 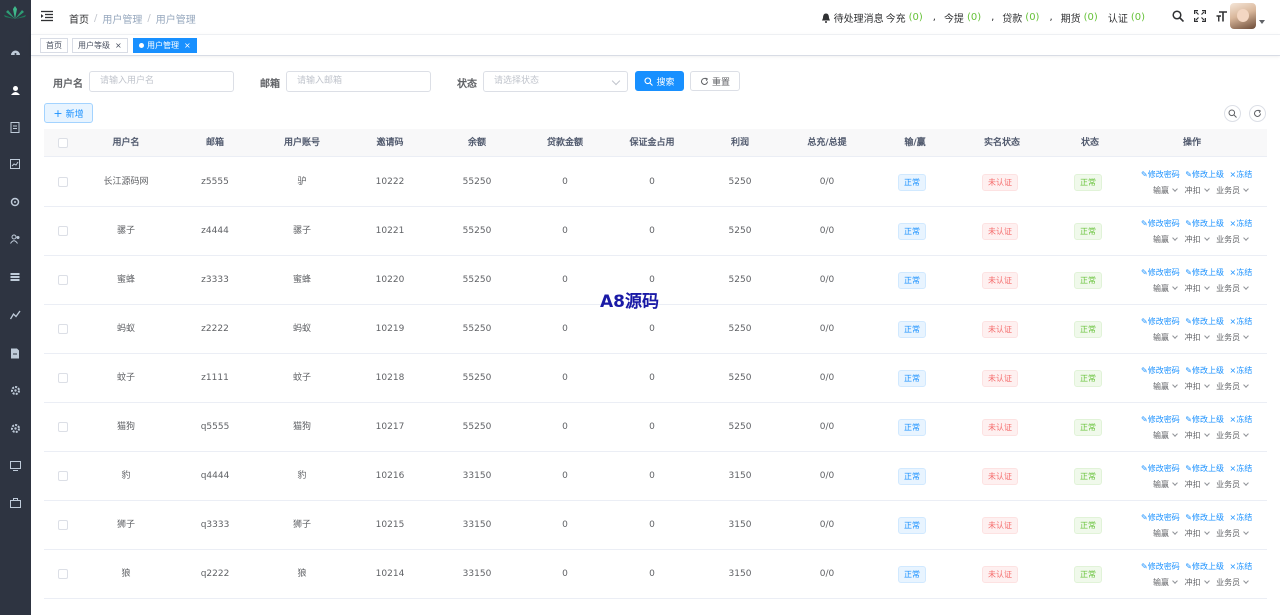 I want to click on username-input: 请输入用户名, so click(x=161, y=81).